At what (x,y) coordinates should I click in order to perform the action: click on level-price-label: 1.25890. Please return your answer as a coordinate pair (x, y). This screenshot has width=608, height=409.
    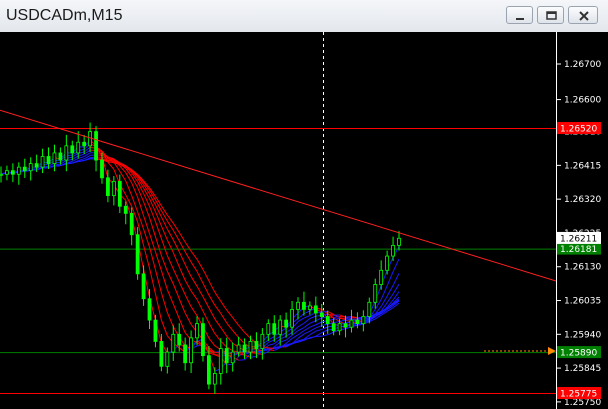
    Looking at the image, I should click on (578, 354).